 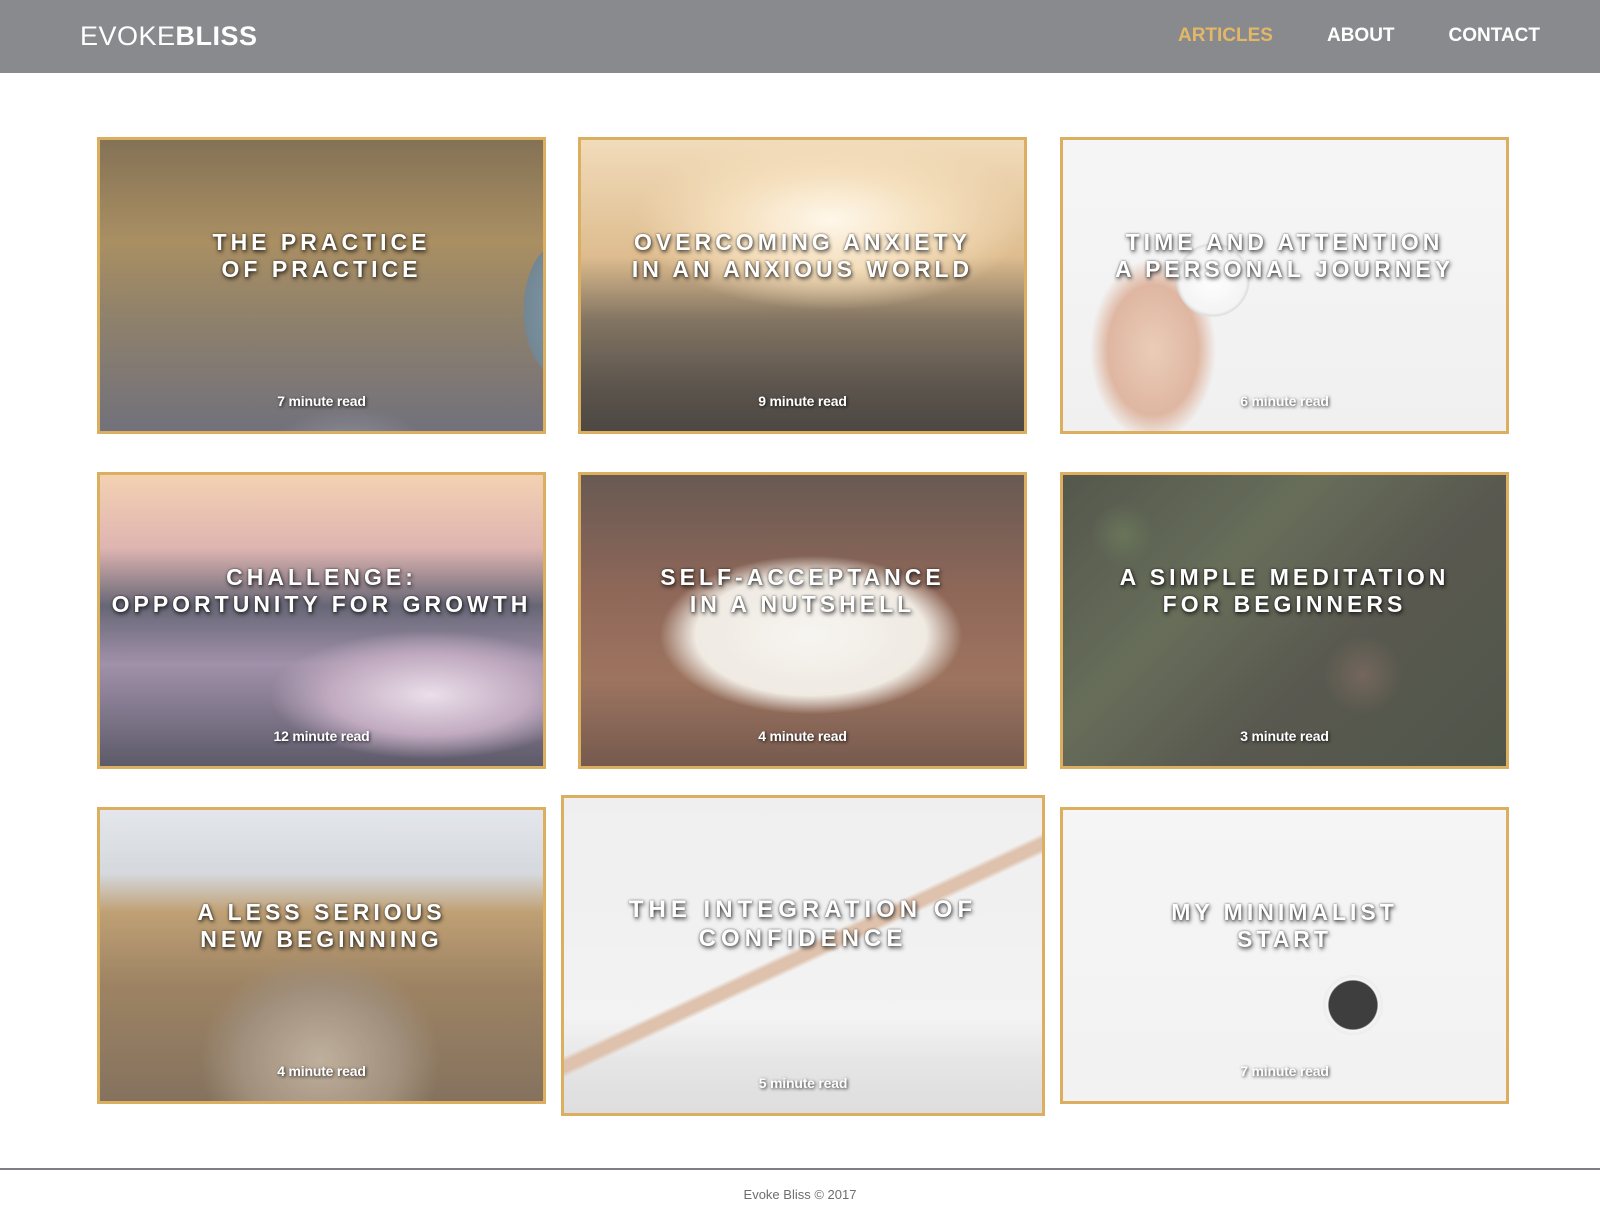 What do you see at coordinates (128, 36) in the screenshot?
I see `logo-text-light: EVOKE` at bounding box center [128, 36].